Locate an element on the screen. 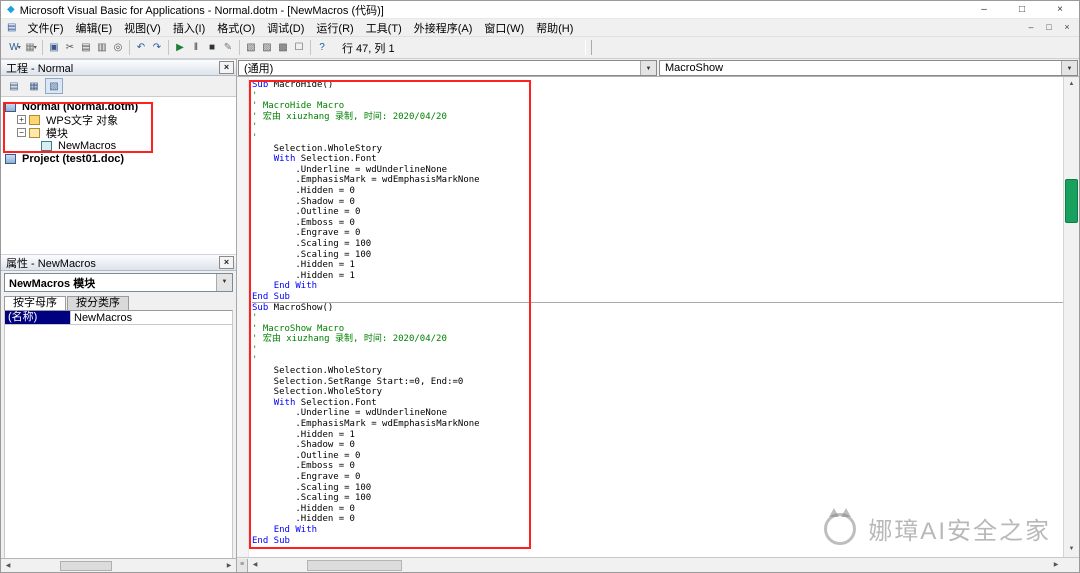 This screenshot has width=1080, height=573. menu-item: 外接程序(A) is located at coordinates (443, 28).